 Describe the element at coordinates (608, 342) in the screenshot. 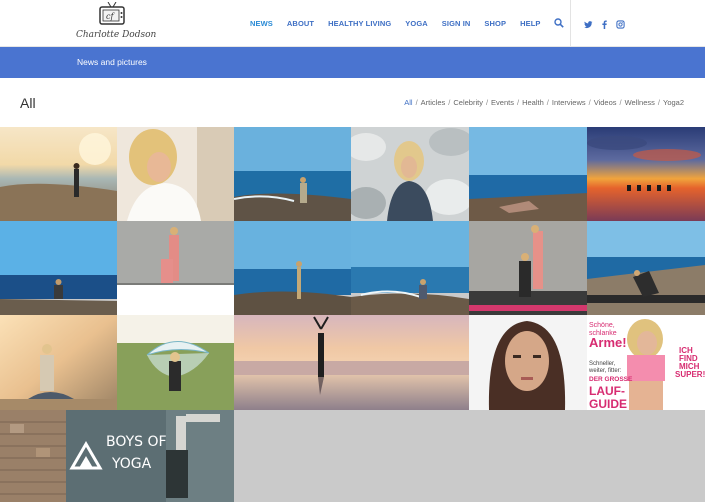

I see `magazine-headline-3: Arme!` at that location.